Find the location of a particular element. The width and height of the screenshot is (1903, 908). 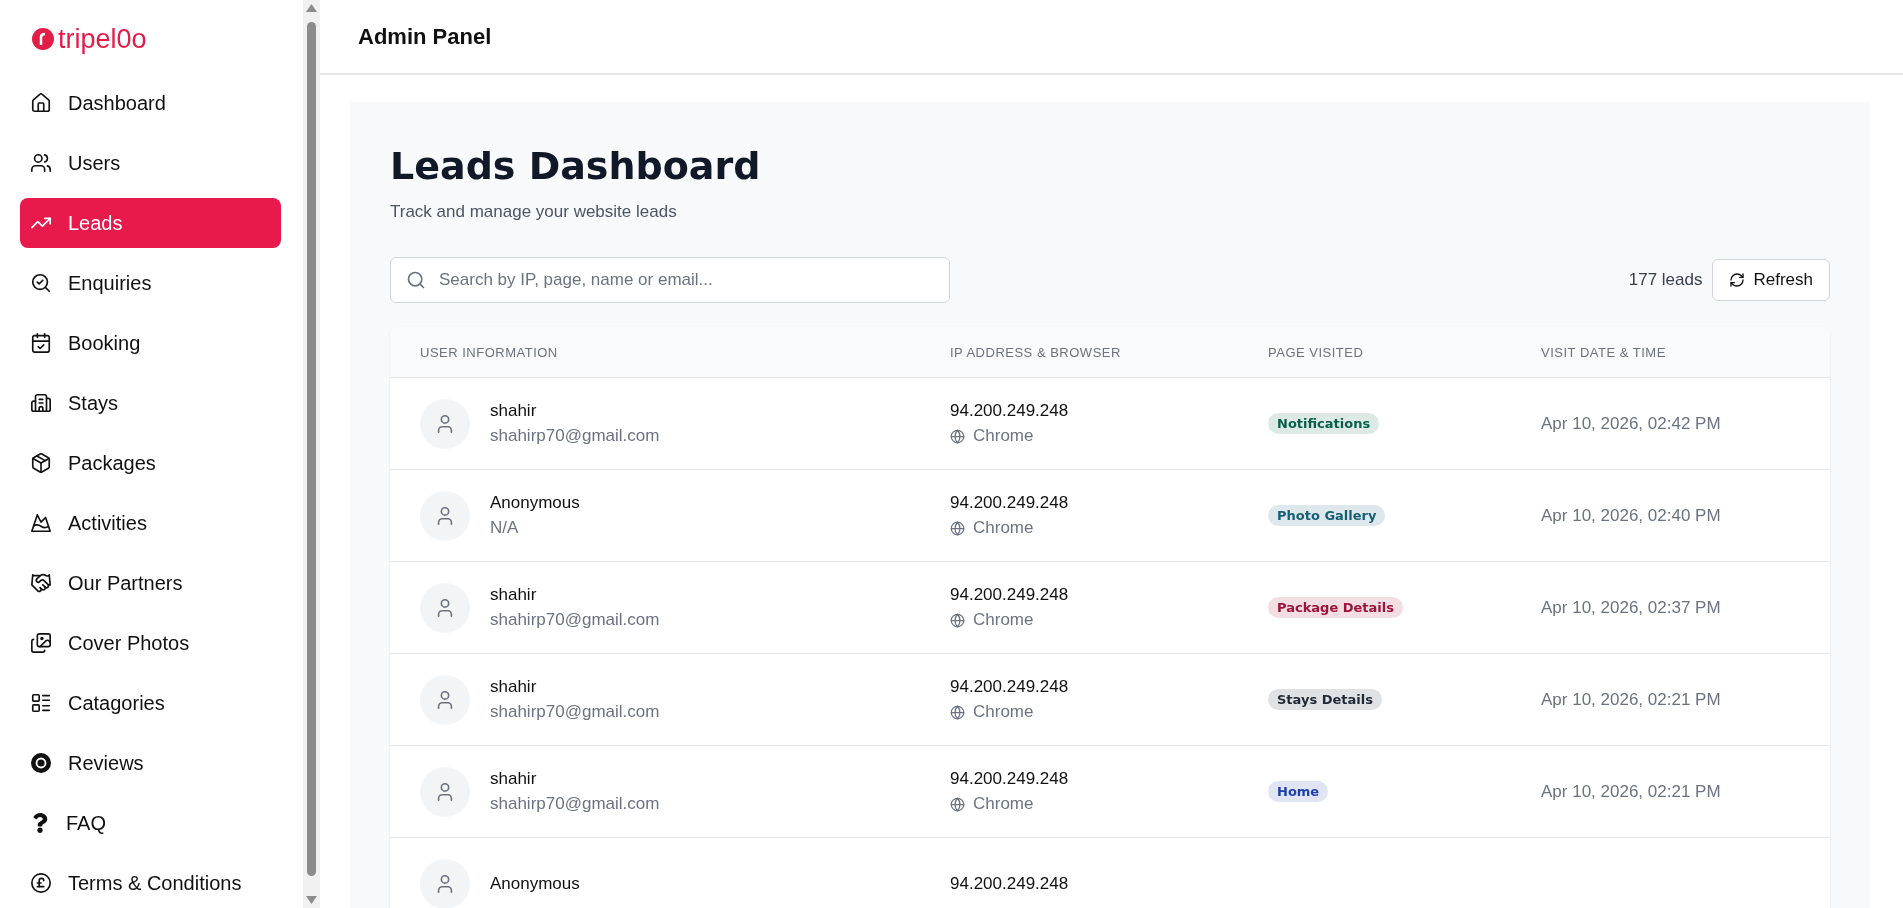

page-tag: Stays Details is located at coordinates (1325, 699).